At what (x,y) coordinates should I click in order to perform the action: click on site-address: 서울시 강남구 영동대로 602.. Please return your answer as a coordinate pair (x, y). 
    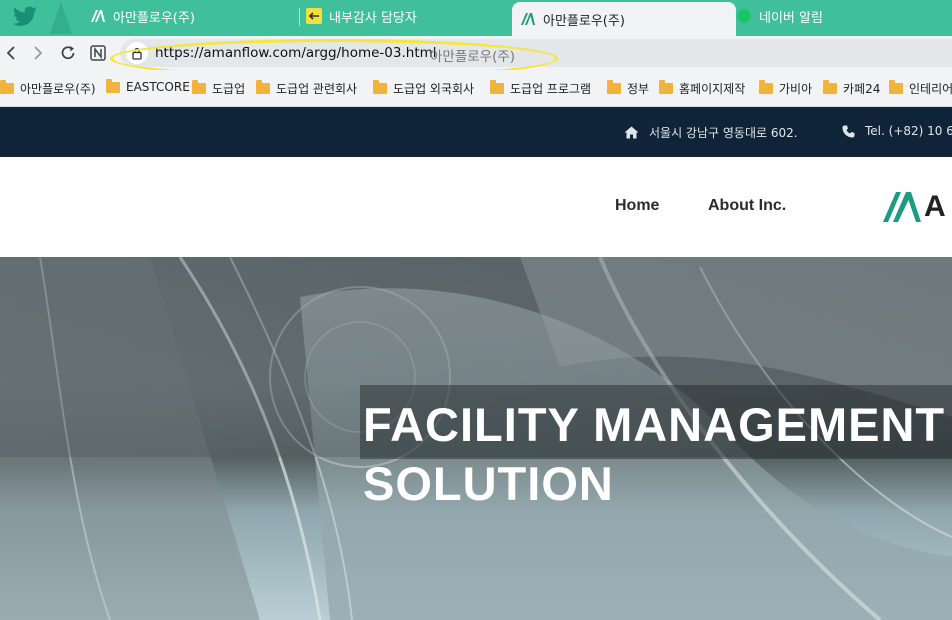
    Looking at the image, I should click on (711, 132).